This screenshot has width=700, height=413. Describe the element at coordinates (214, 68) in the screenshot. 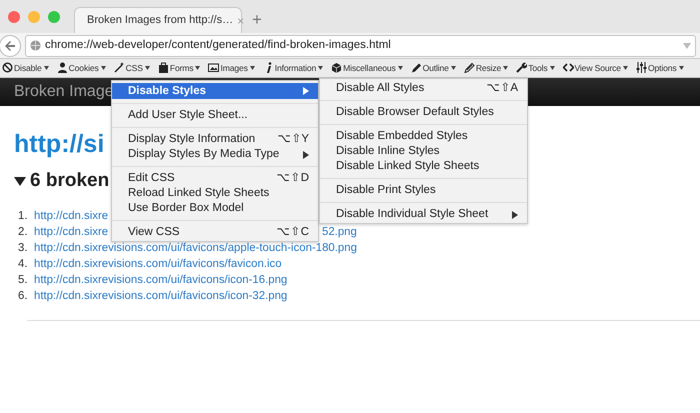

I see `picture-icon` at that location.